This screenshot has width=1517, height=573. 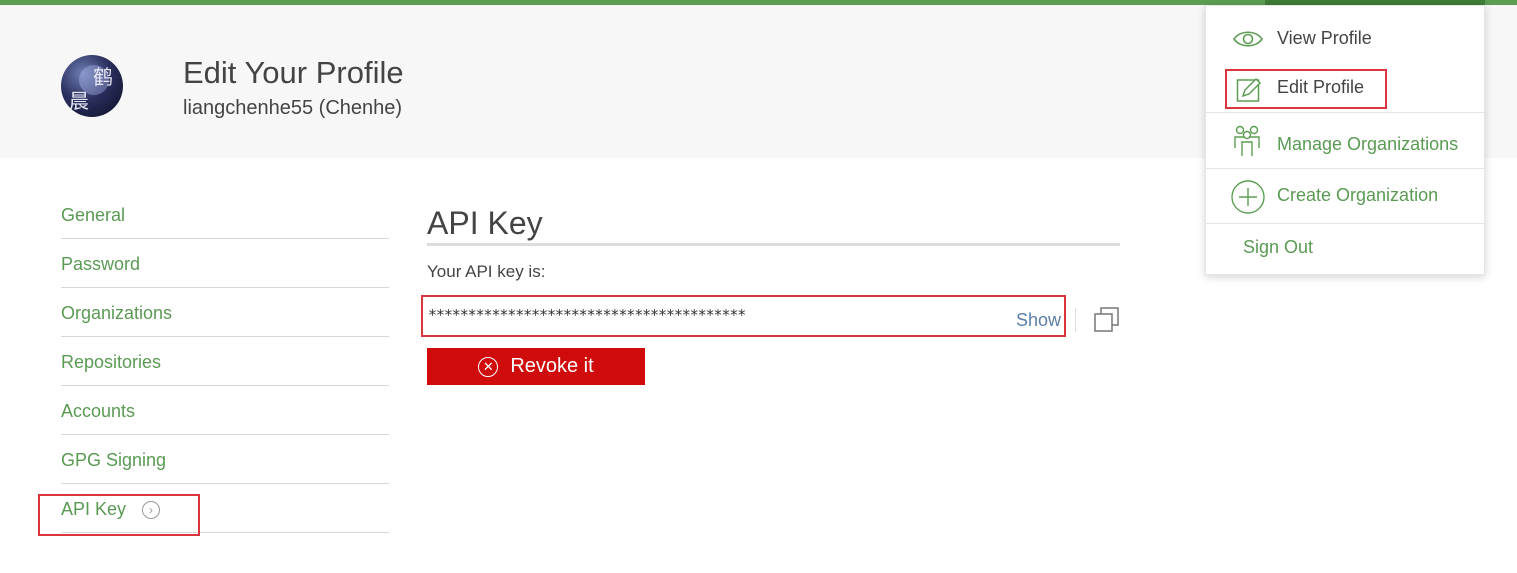 I want to click on avatar: 鹤 晨, so click(x=92, y=86).